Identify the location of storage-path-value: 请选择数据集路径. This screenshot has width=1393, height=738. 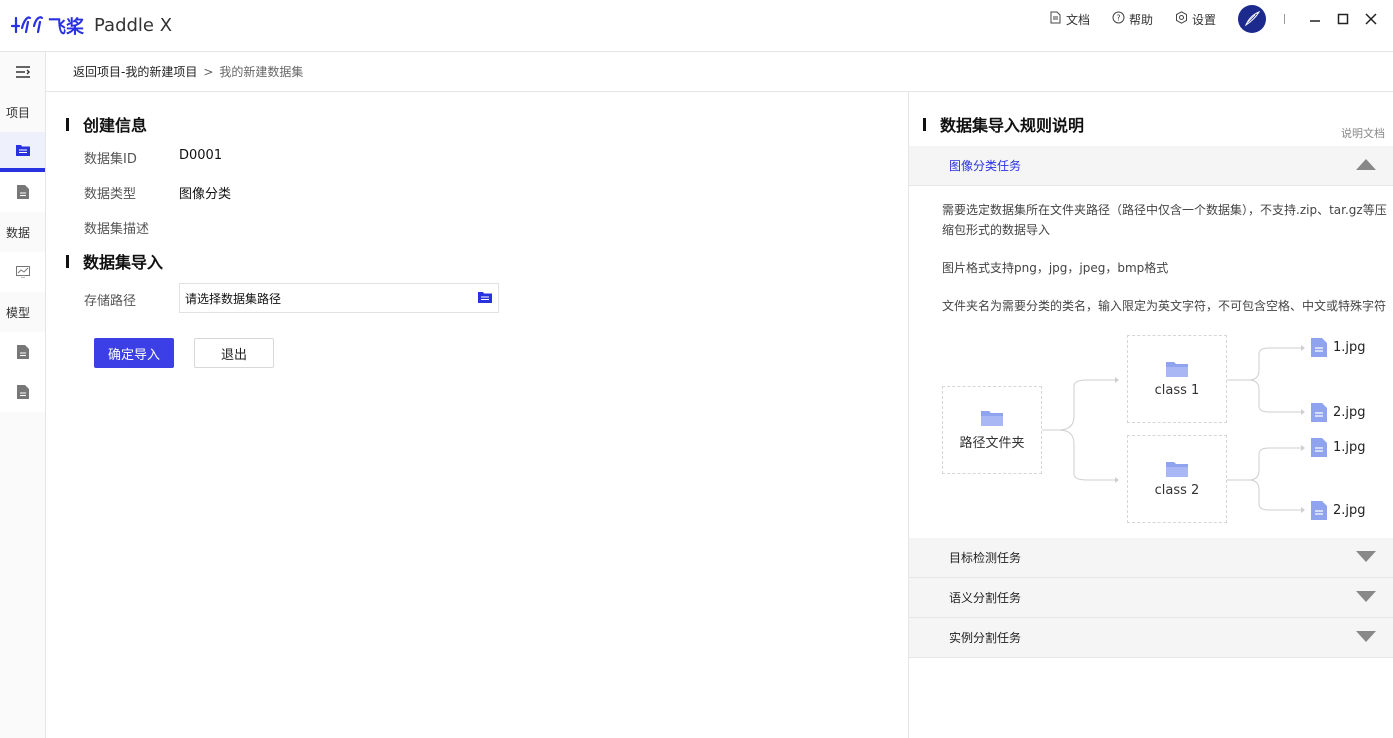
(233, 298).